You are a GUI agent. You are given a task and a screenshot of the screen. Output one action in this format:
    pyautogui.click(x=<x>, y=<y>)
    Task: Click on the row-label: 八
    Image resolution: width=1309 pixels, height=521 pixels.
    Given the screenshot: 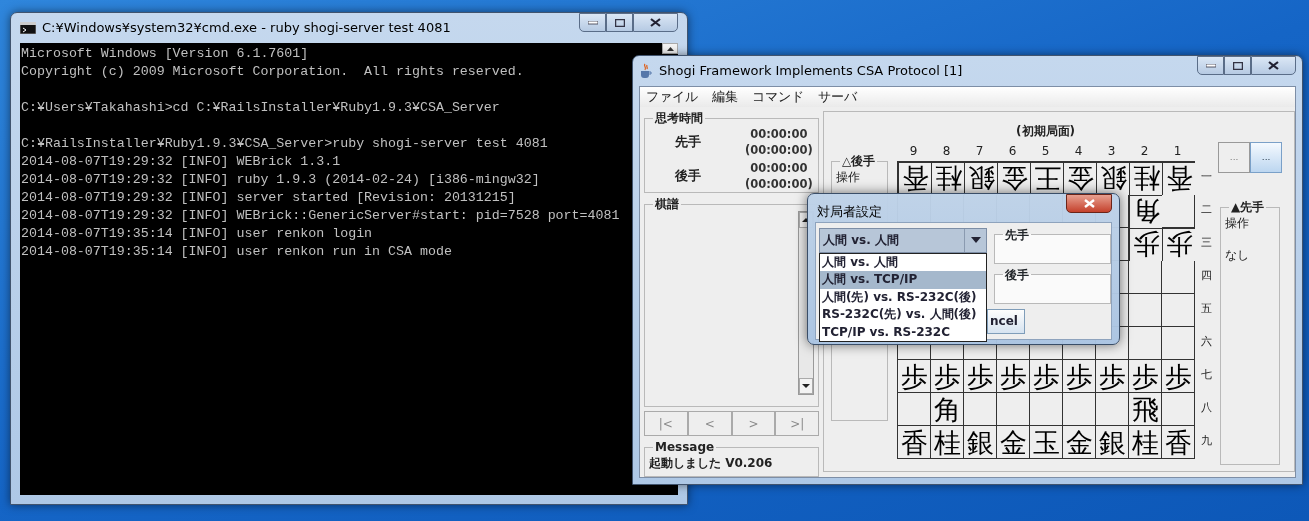 What is the action you would take?
    pyautogui.click(x=1206, y=408)
    